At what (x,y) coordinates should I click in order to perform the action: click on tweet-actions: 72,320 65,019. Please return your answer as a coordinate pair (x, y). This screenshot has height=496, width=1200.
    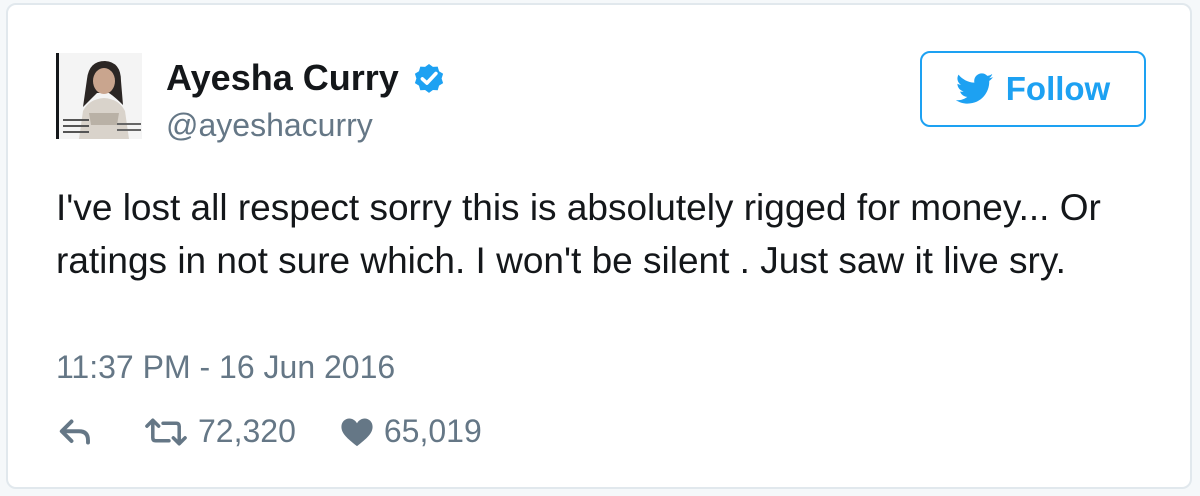
    Looking at the image, I should click on (270, 431).